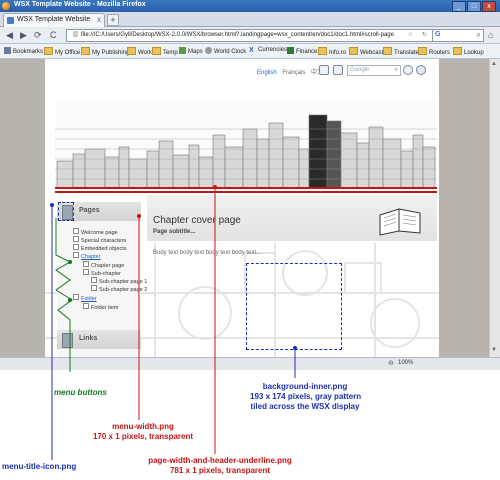  I want to click on annotation-menu-buttons: menu buttons, so click(80, 392).